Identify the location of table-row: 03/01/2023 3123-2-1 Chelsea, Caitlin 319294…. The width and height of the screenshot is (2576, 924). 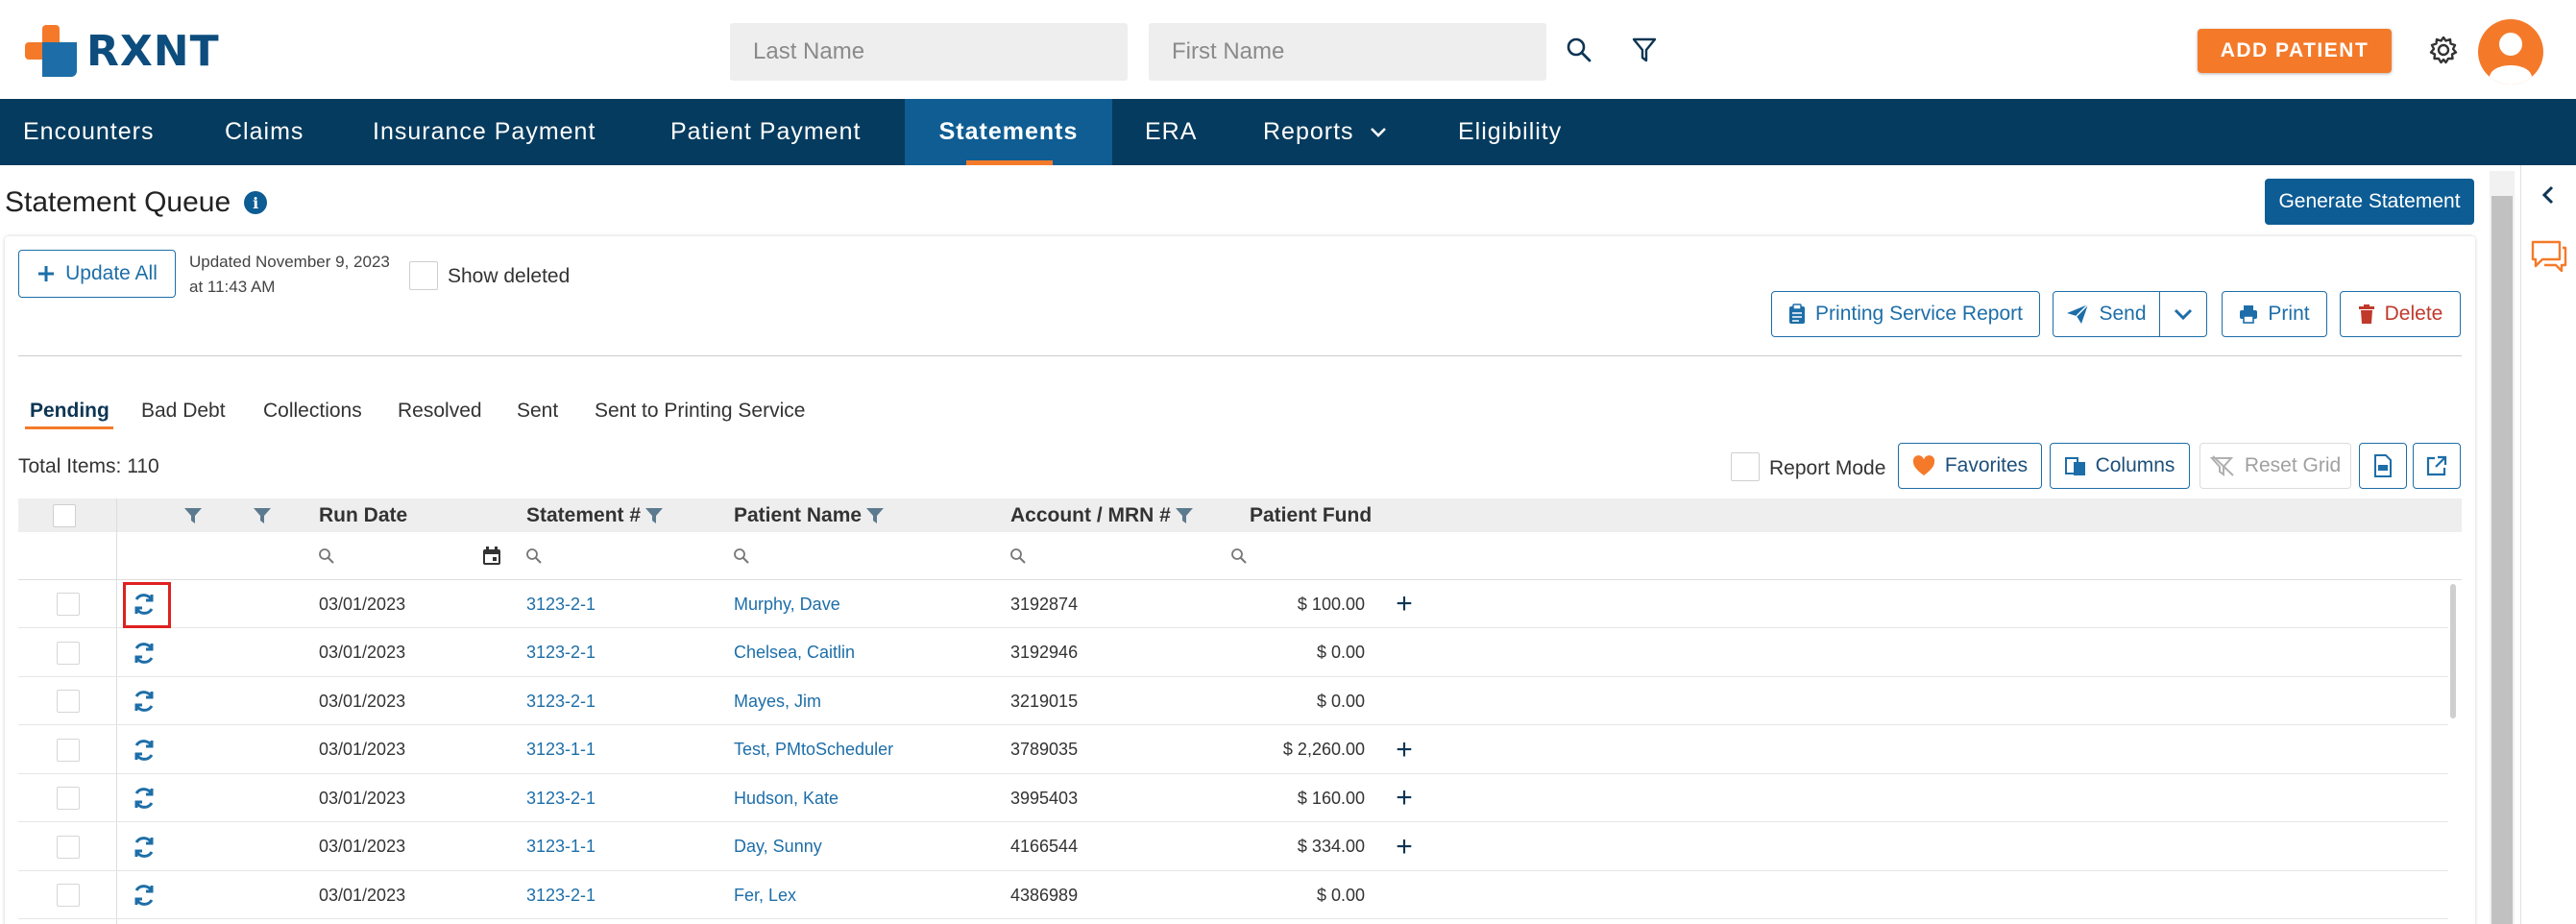
(1233, 653).